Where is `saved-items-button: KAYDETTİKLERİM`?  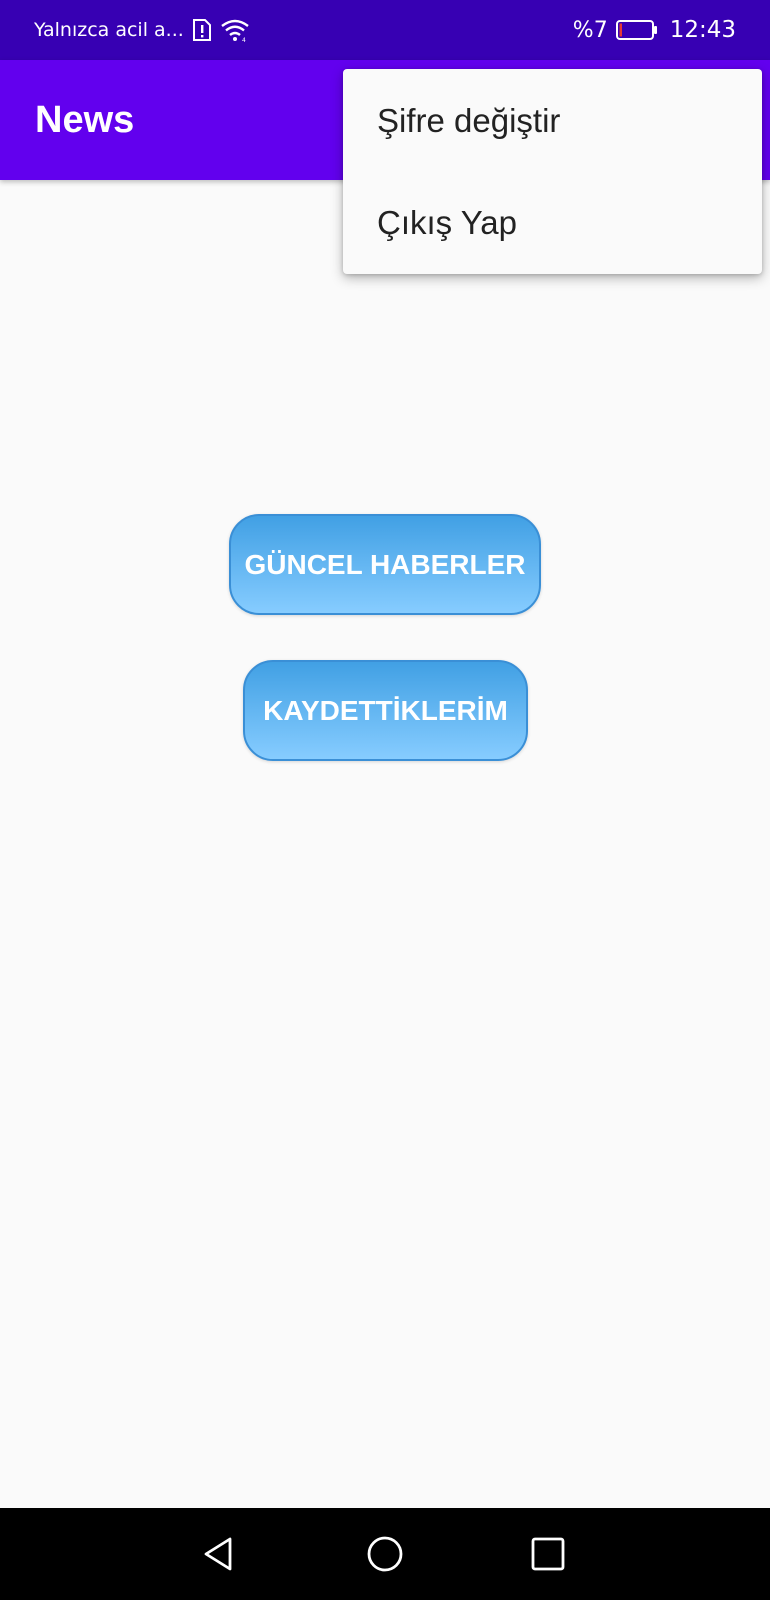
saved-items-button: KAYDETTİKLERİM is located at coordinates (385, 710).